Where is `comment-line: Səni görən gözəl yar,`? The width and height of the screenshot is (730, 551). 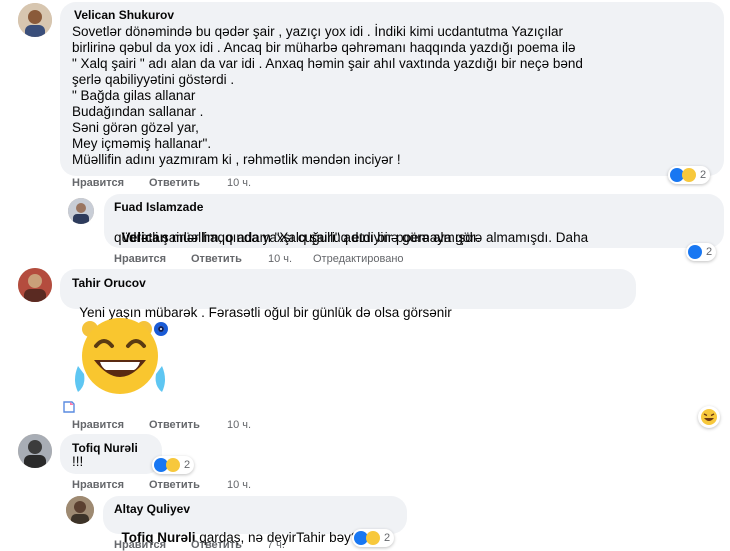 comment-line: Səni görən gözəl yar, is located at coordinates (135, 127).